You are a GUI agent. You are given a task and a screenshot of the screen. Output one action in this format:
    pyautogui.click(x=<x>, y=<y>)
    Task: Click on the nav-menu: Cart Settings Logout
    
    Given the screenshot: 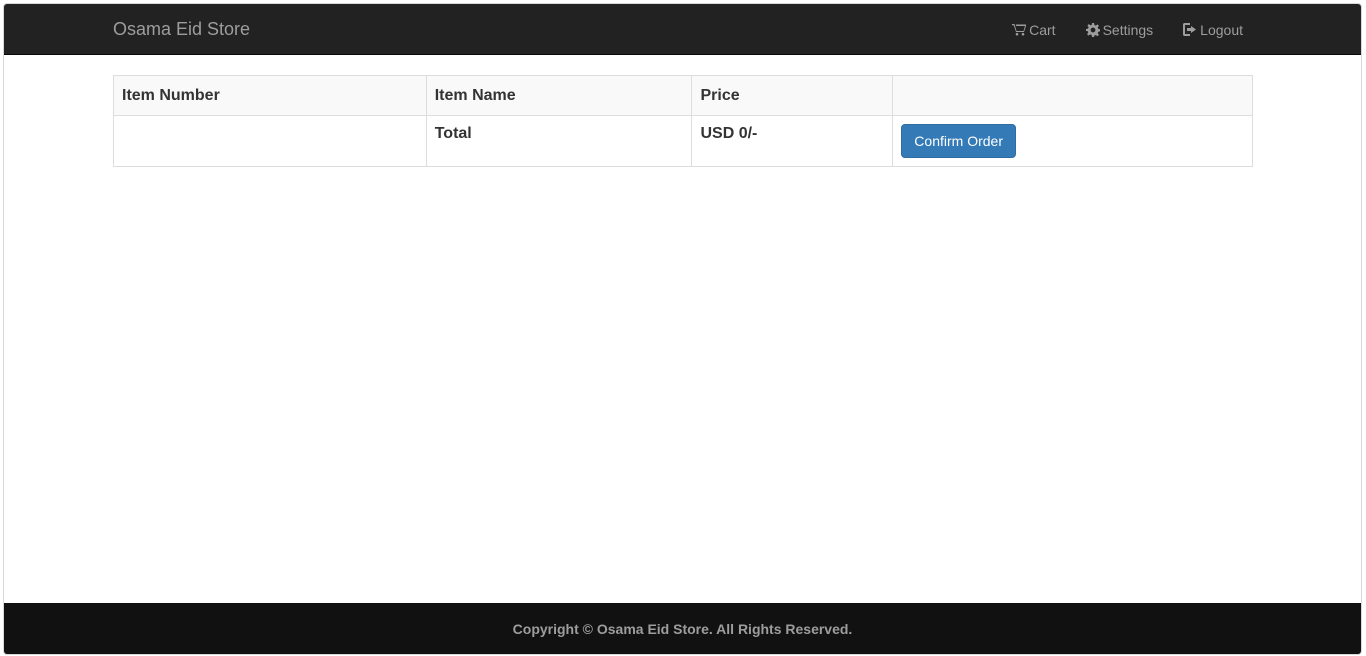 What is the action you would take?
    pyautogui.click(x=1112, y=29)
    